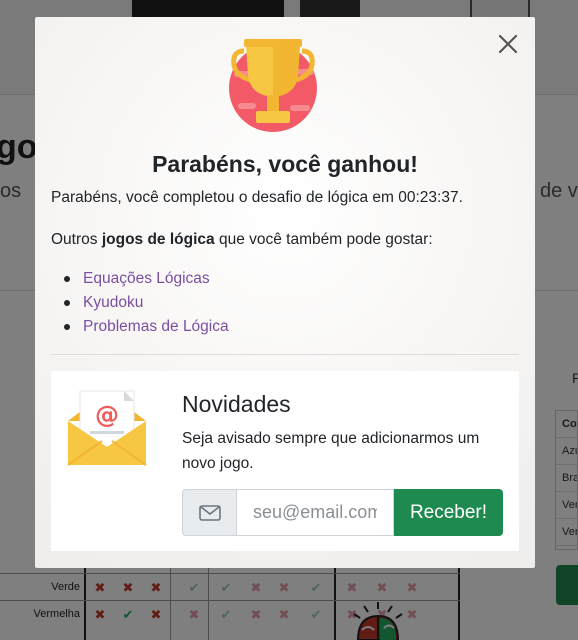 This screenshot has height=640, width=578. I want to click on other-games-suffix: que você também pode gostar:, so click(323, 239).